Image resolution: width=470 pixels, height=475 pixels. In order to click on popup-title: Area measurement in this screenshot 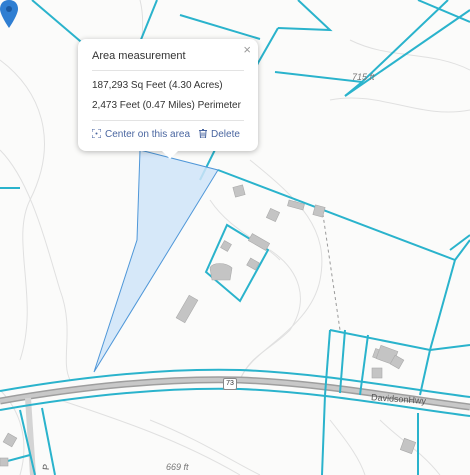, I will do `click(139, 56)`.